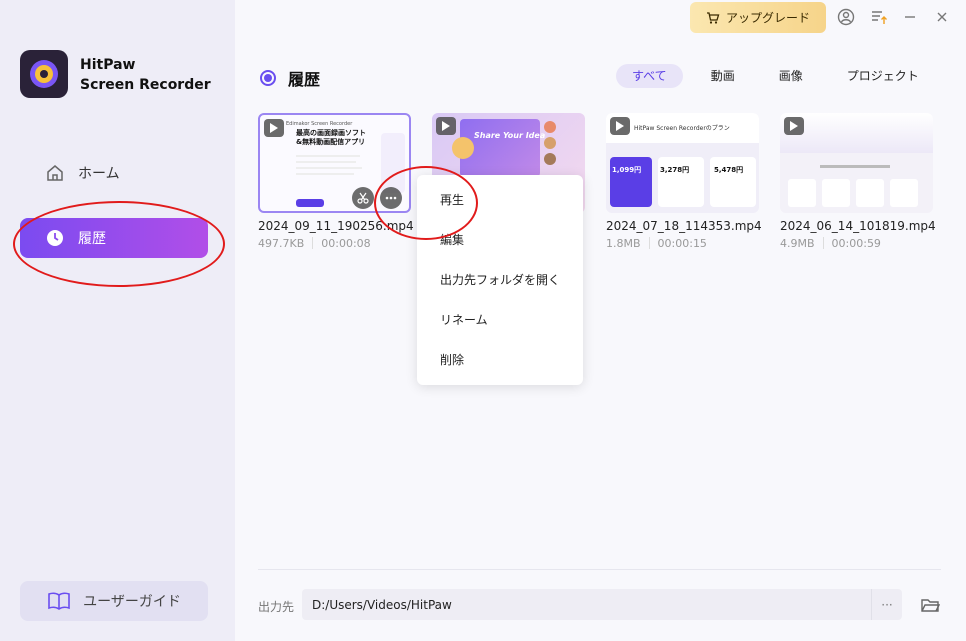 Image resolution: width=966 pixels, height=641 pixels. Describe the element at coordinates (627, 170) in the screenshot. I see `thumb-price-1: 1,099円` at that location.